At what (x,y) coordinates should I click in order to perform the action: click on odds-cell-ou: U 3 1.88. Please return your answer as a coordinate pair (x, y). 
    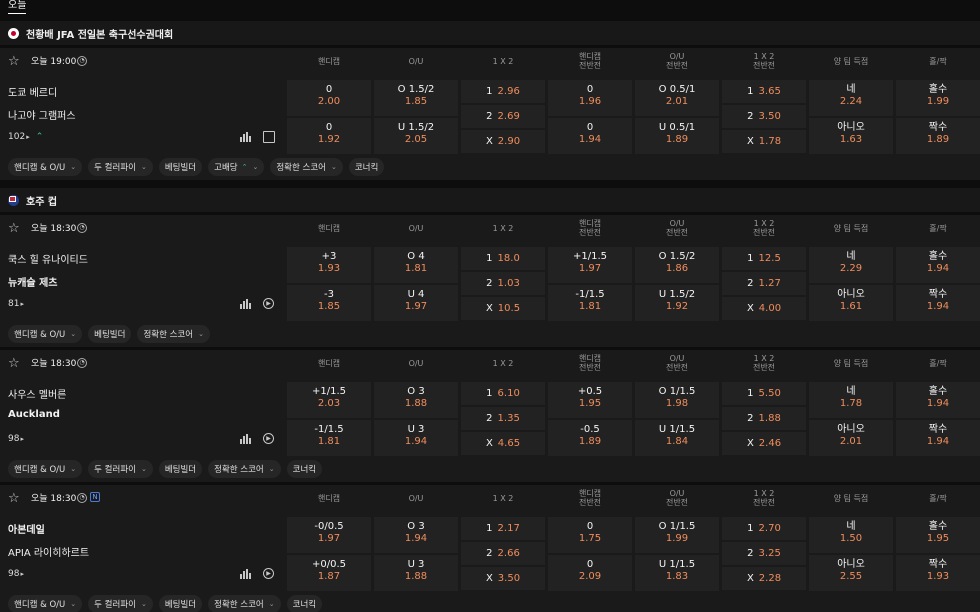
    Looking at the image, I should click on (416, 573).